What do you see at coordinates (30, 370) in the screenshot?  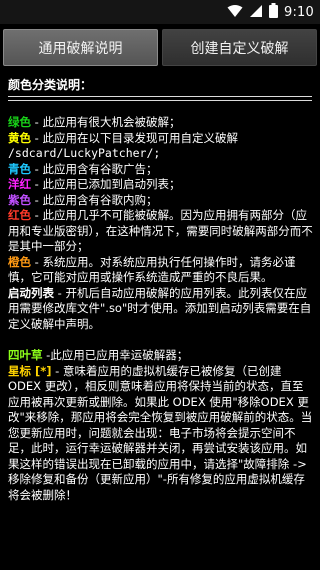 I see `legend-key: 星标 [*]` at bounding box center [30, 370].